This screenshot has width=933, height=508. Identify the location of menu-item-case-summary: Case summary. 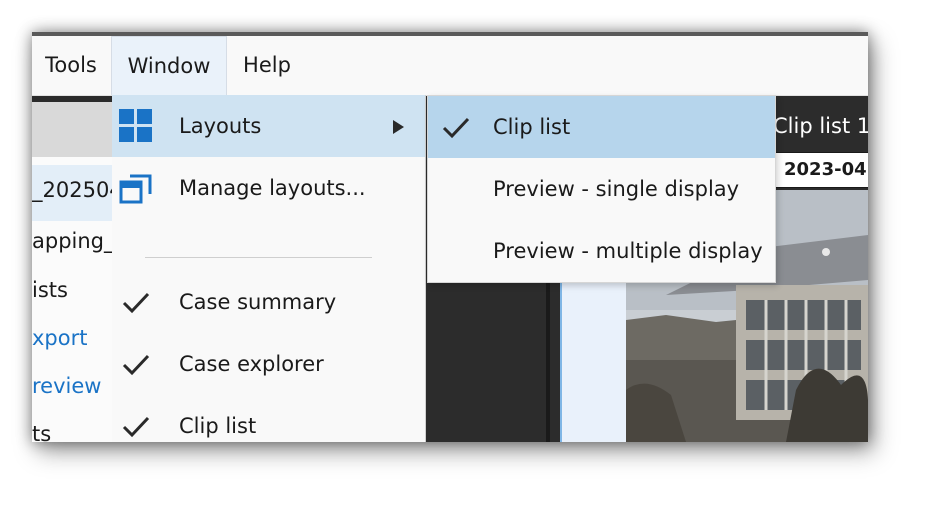
(268, 302).